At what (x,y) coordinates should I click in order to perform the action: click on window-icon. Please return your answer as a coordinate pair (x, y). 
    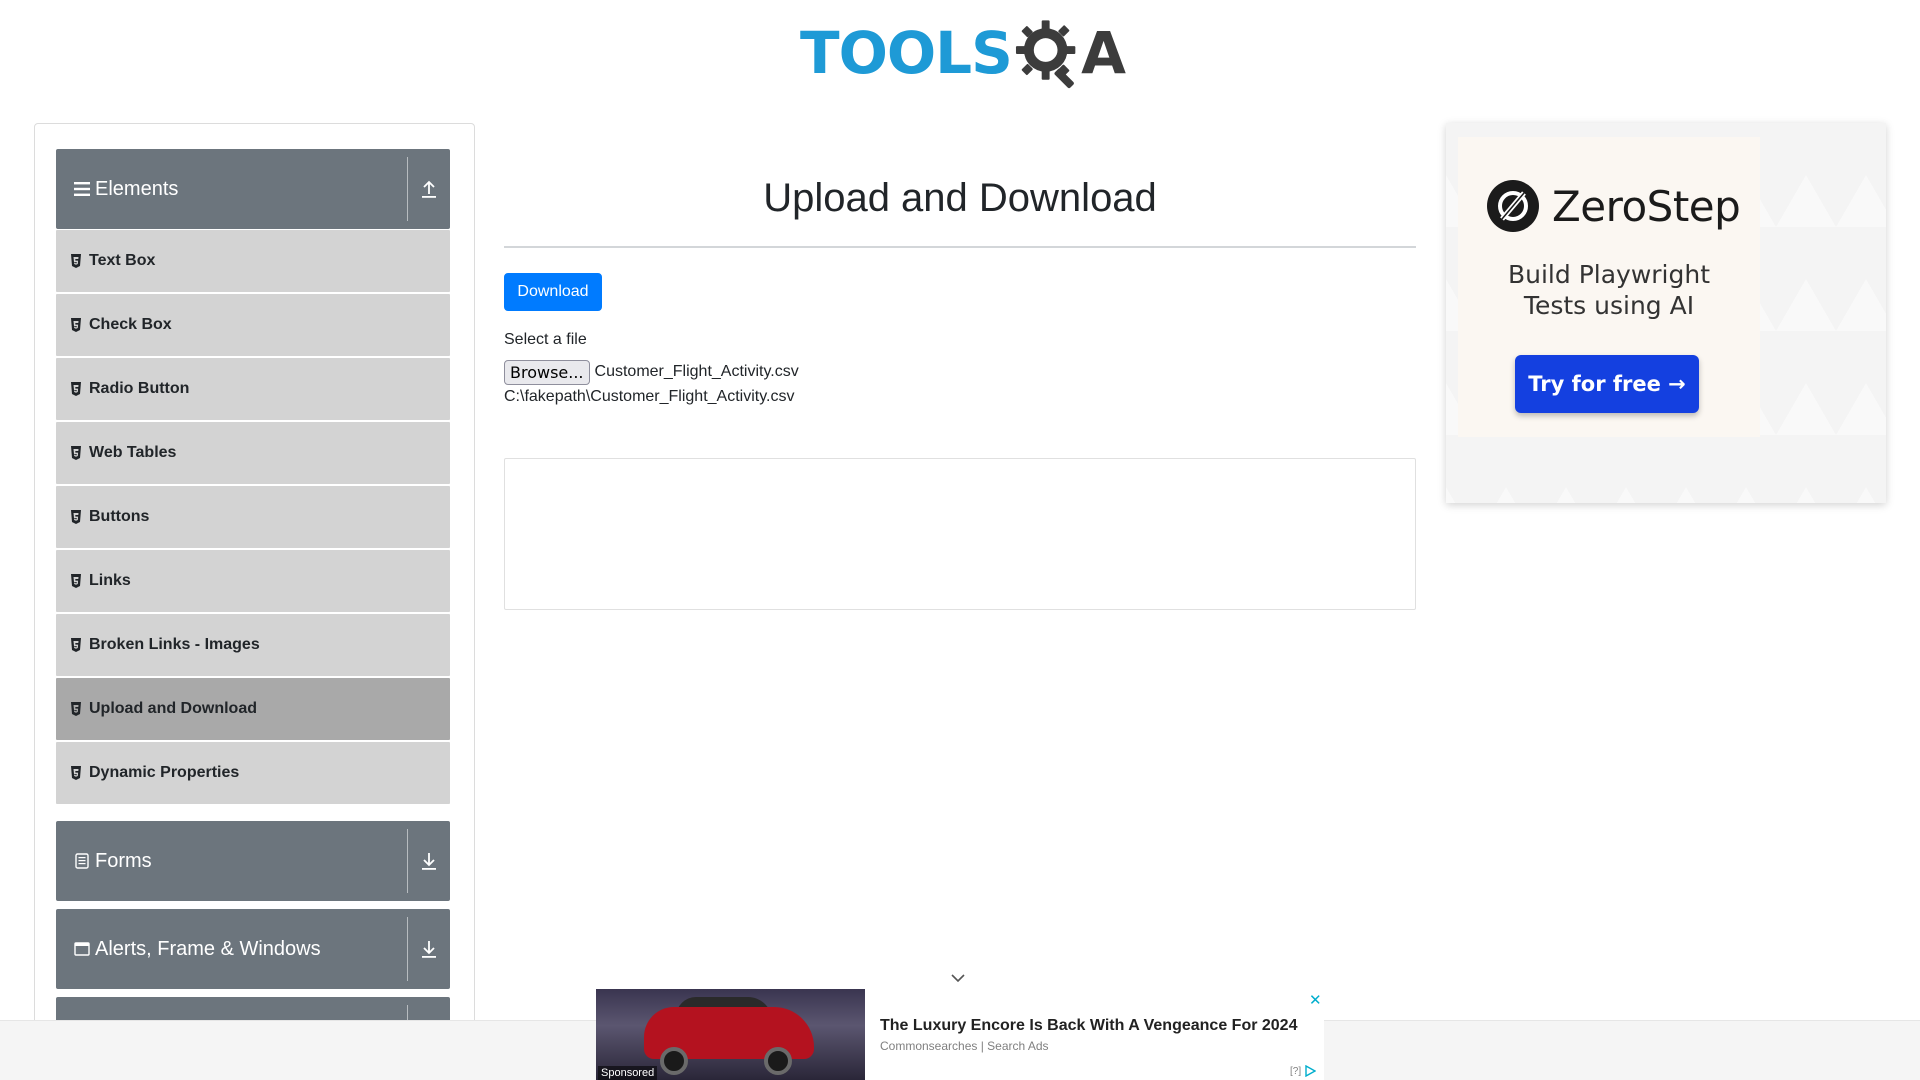
    Looking at the image, I should click on (82, 949).